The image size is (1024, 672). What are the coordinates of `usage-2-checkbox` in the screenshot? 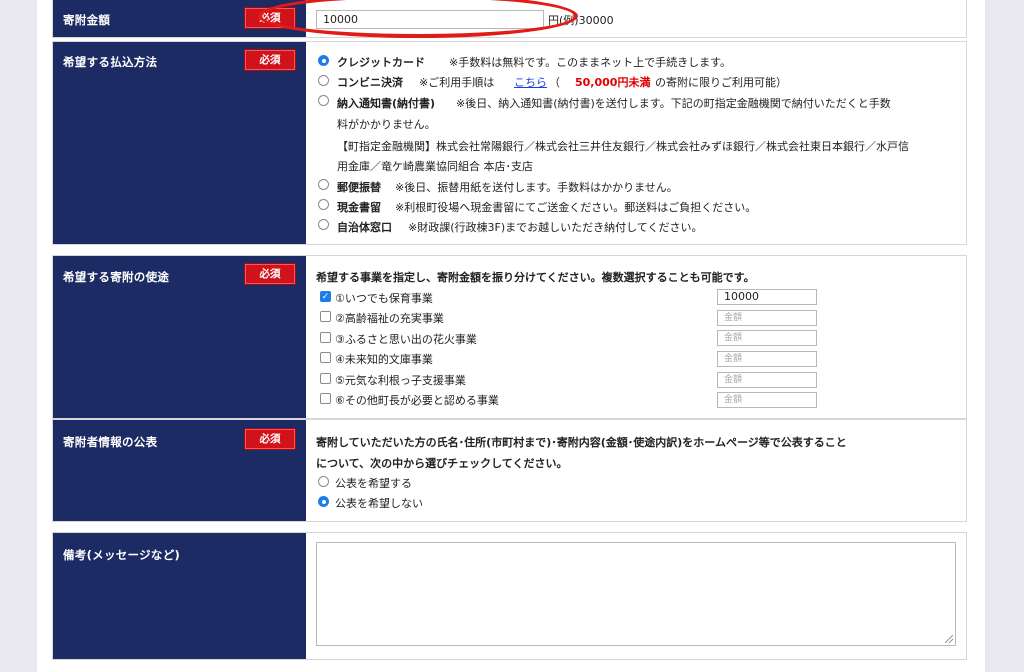 It's located at (325, 316).